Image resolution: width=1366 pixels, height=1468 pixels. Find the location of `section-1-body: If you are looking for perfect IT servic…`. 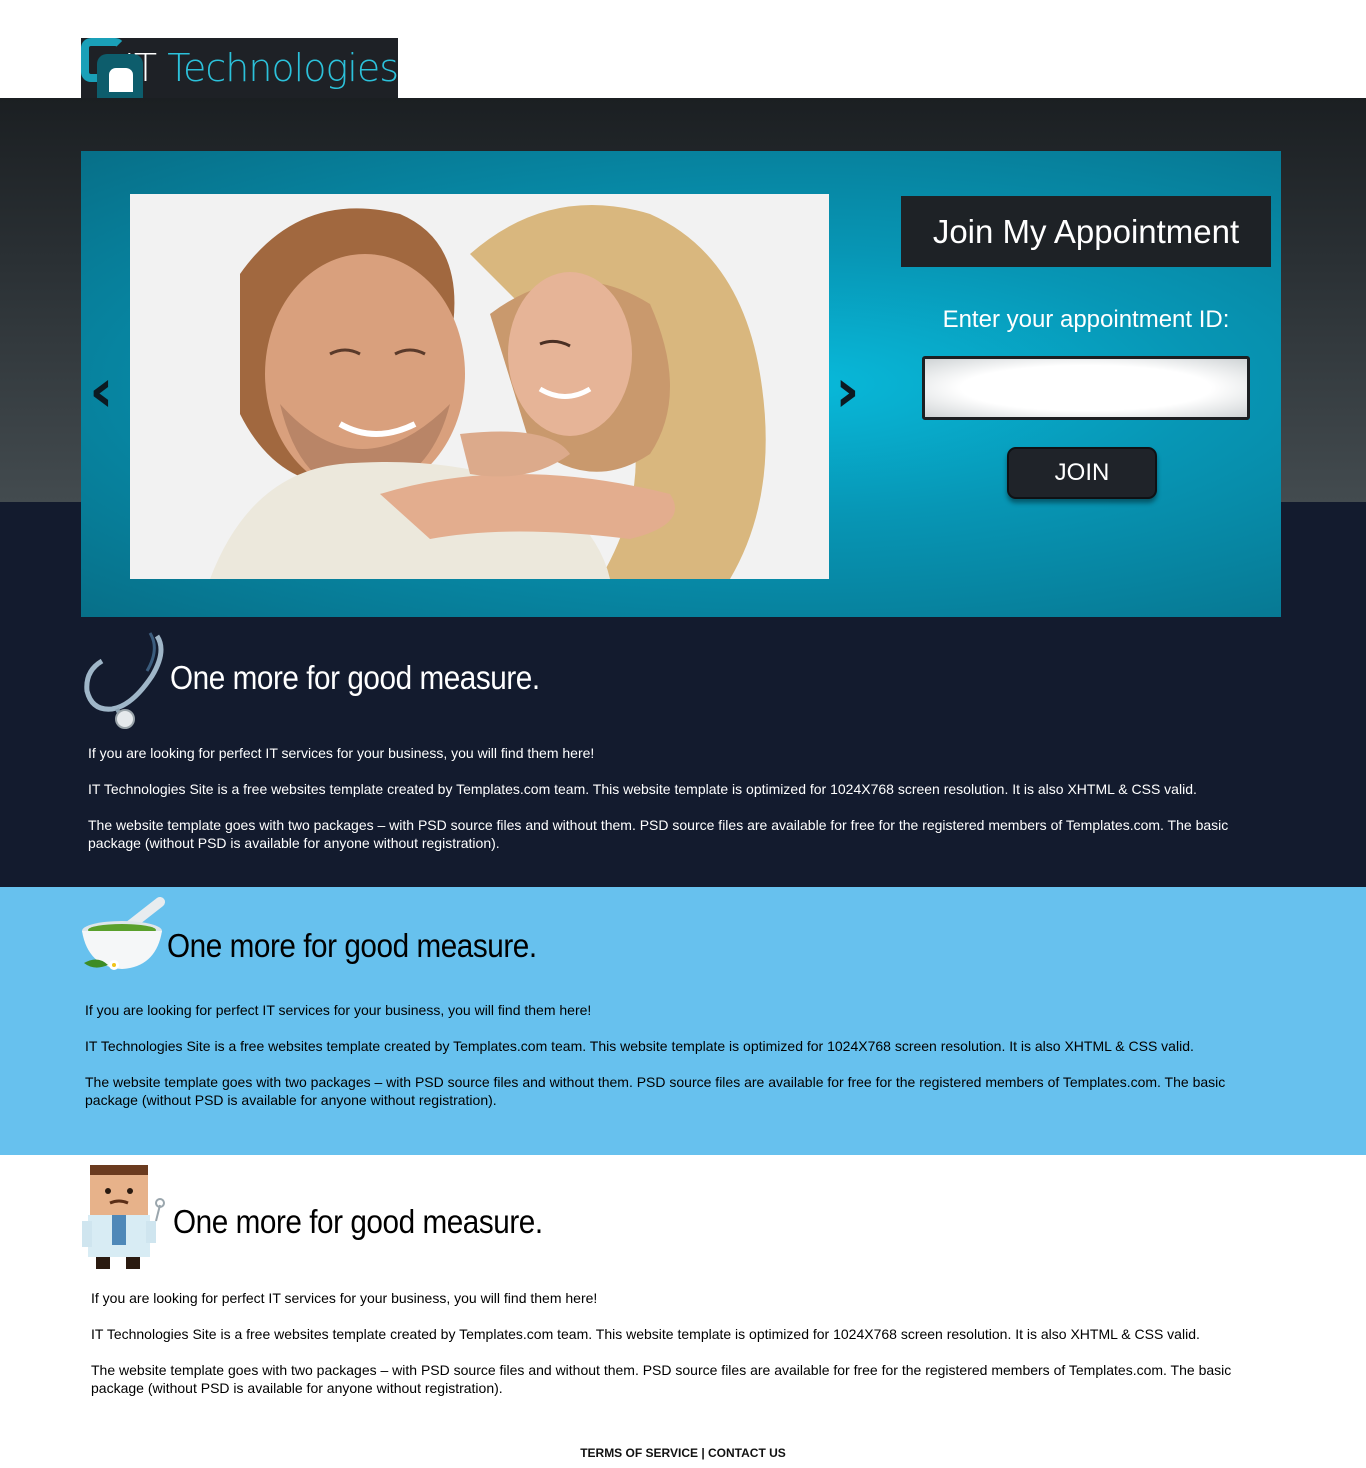

section-1-body: If you are looking for perfect IT servic… is located at coordinates (678, 807).